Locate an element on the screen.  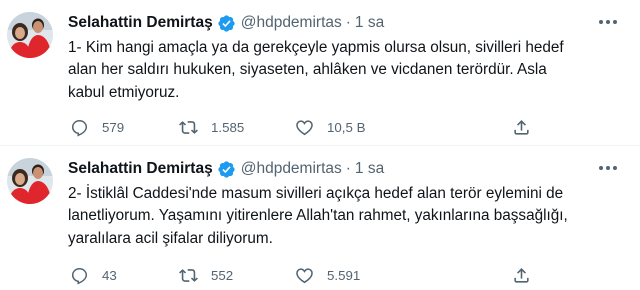
retweet-button: 1.585 is located at coordinates (210, 127).